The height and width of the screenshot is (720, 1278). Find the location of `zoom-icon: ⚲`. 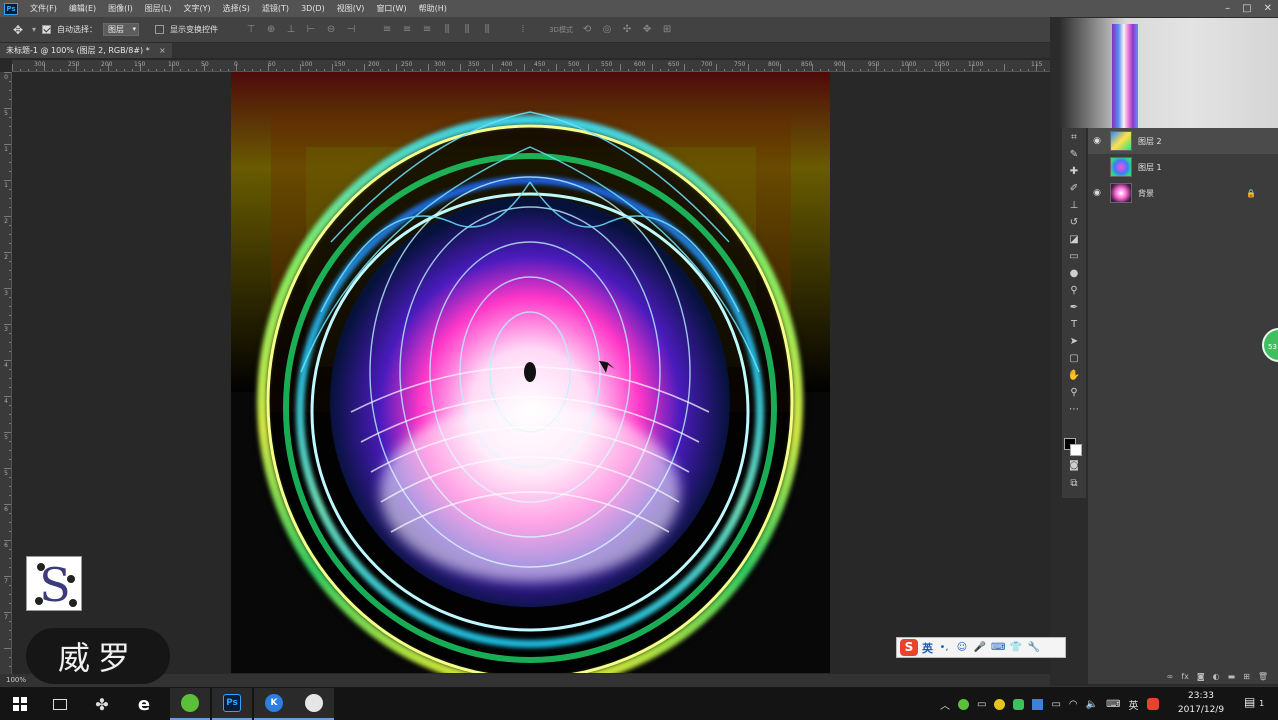

zoom-icon: ⚲ is located at coordinates (1074, 393).